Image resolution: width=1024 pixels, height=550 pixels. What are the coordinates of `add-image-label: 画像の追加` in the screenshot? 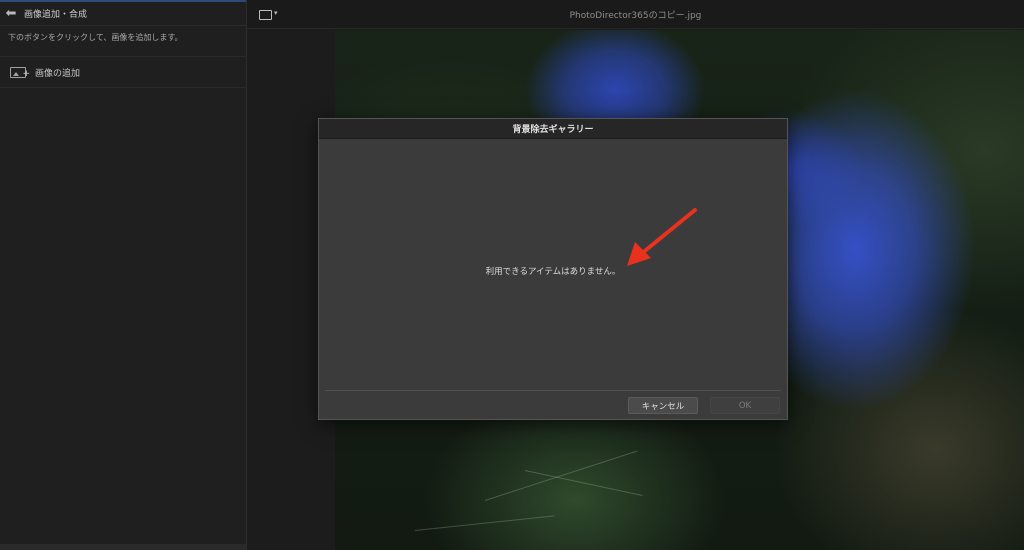 It's located at (58, 73).